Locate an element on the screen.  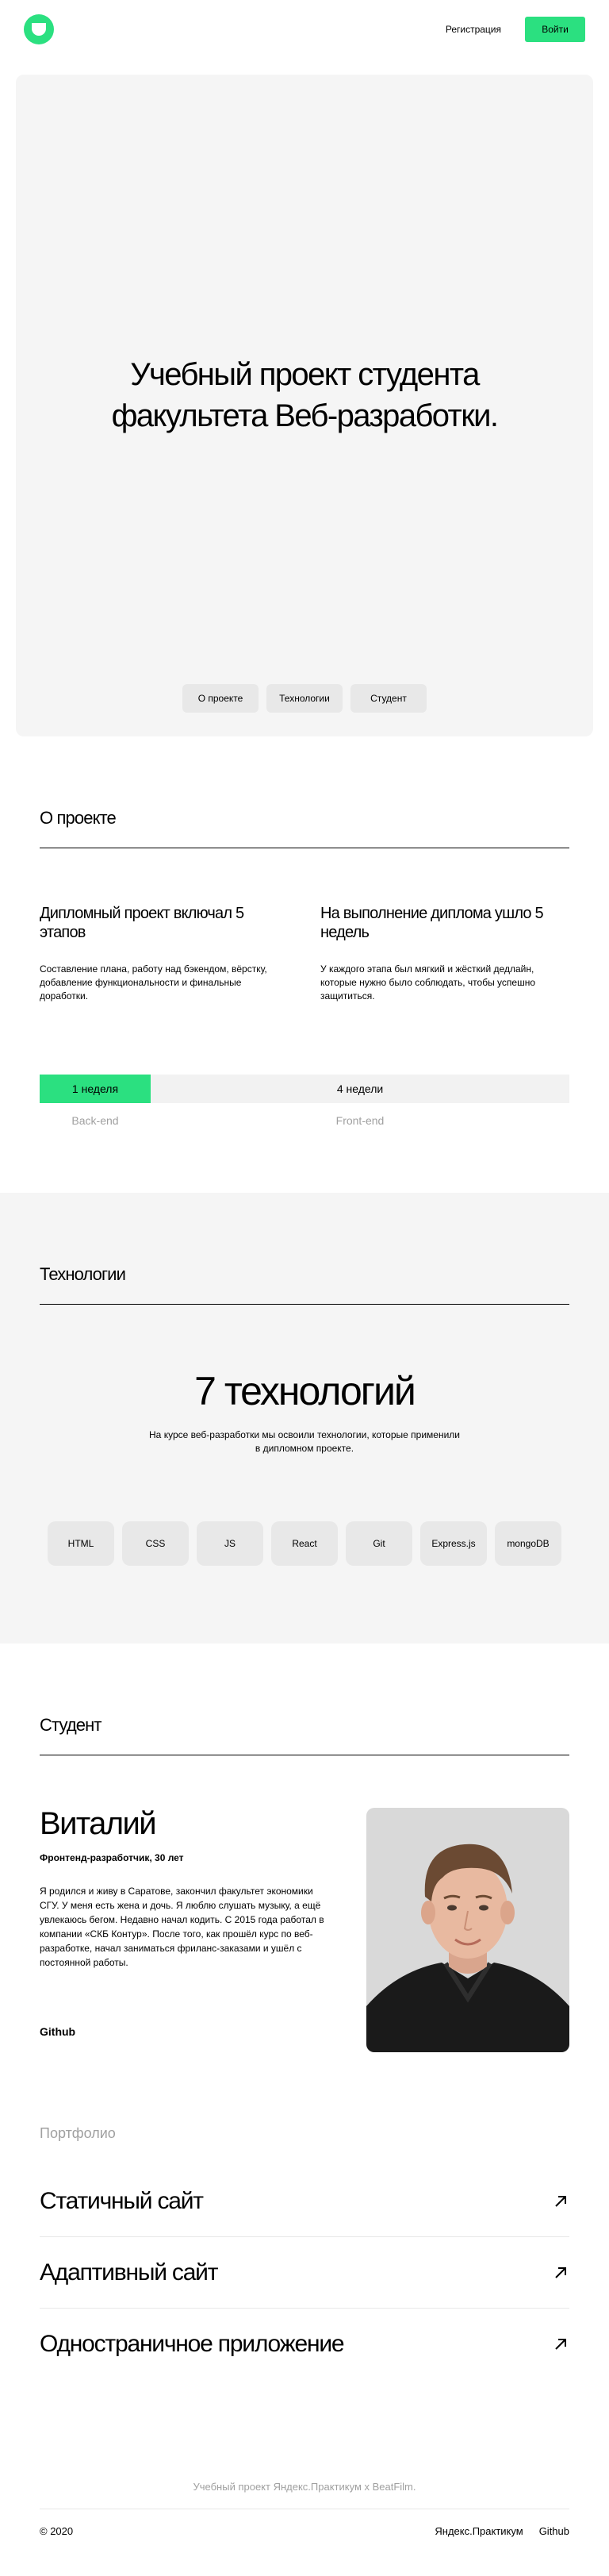
tech-item-js: JS is located at coordinates (230, 1543).